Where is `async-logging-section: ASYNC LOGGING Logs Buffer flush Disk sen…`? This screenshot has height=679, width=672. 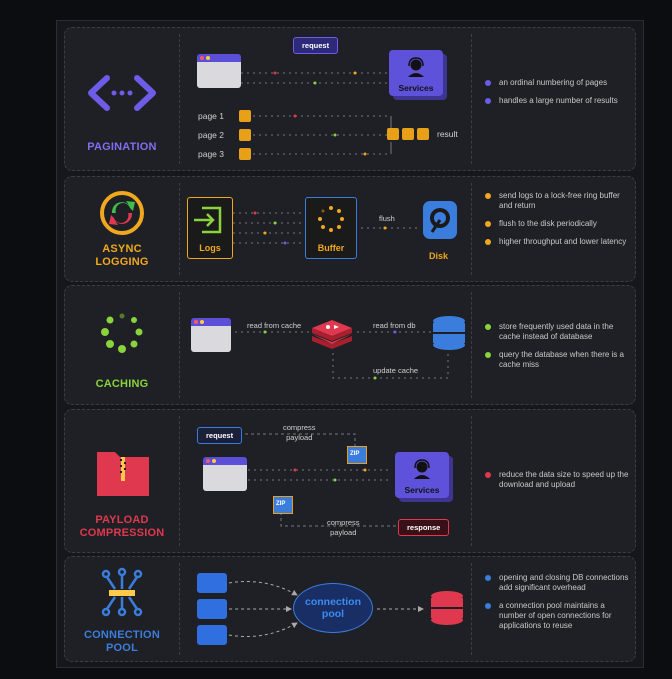
async-logging-section: ASYNC LOGGING Logs Buffer flush Disk sen… is located at coordinates (350, 229).